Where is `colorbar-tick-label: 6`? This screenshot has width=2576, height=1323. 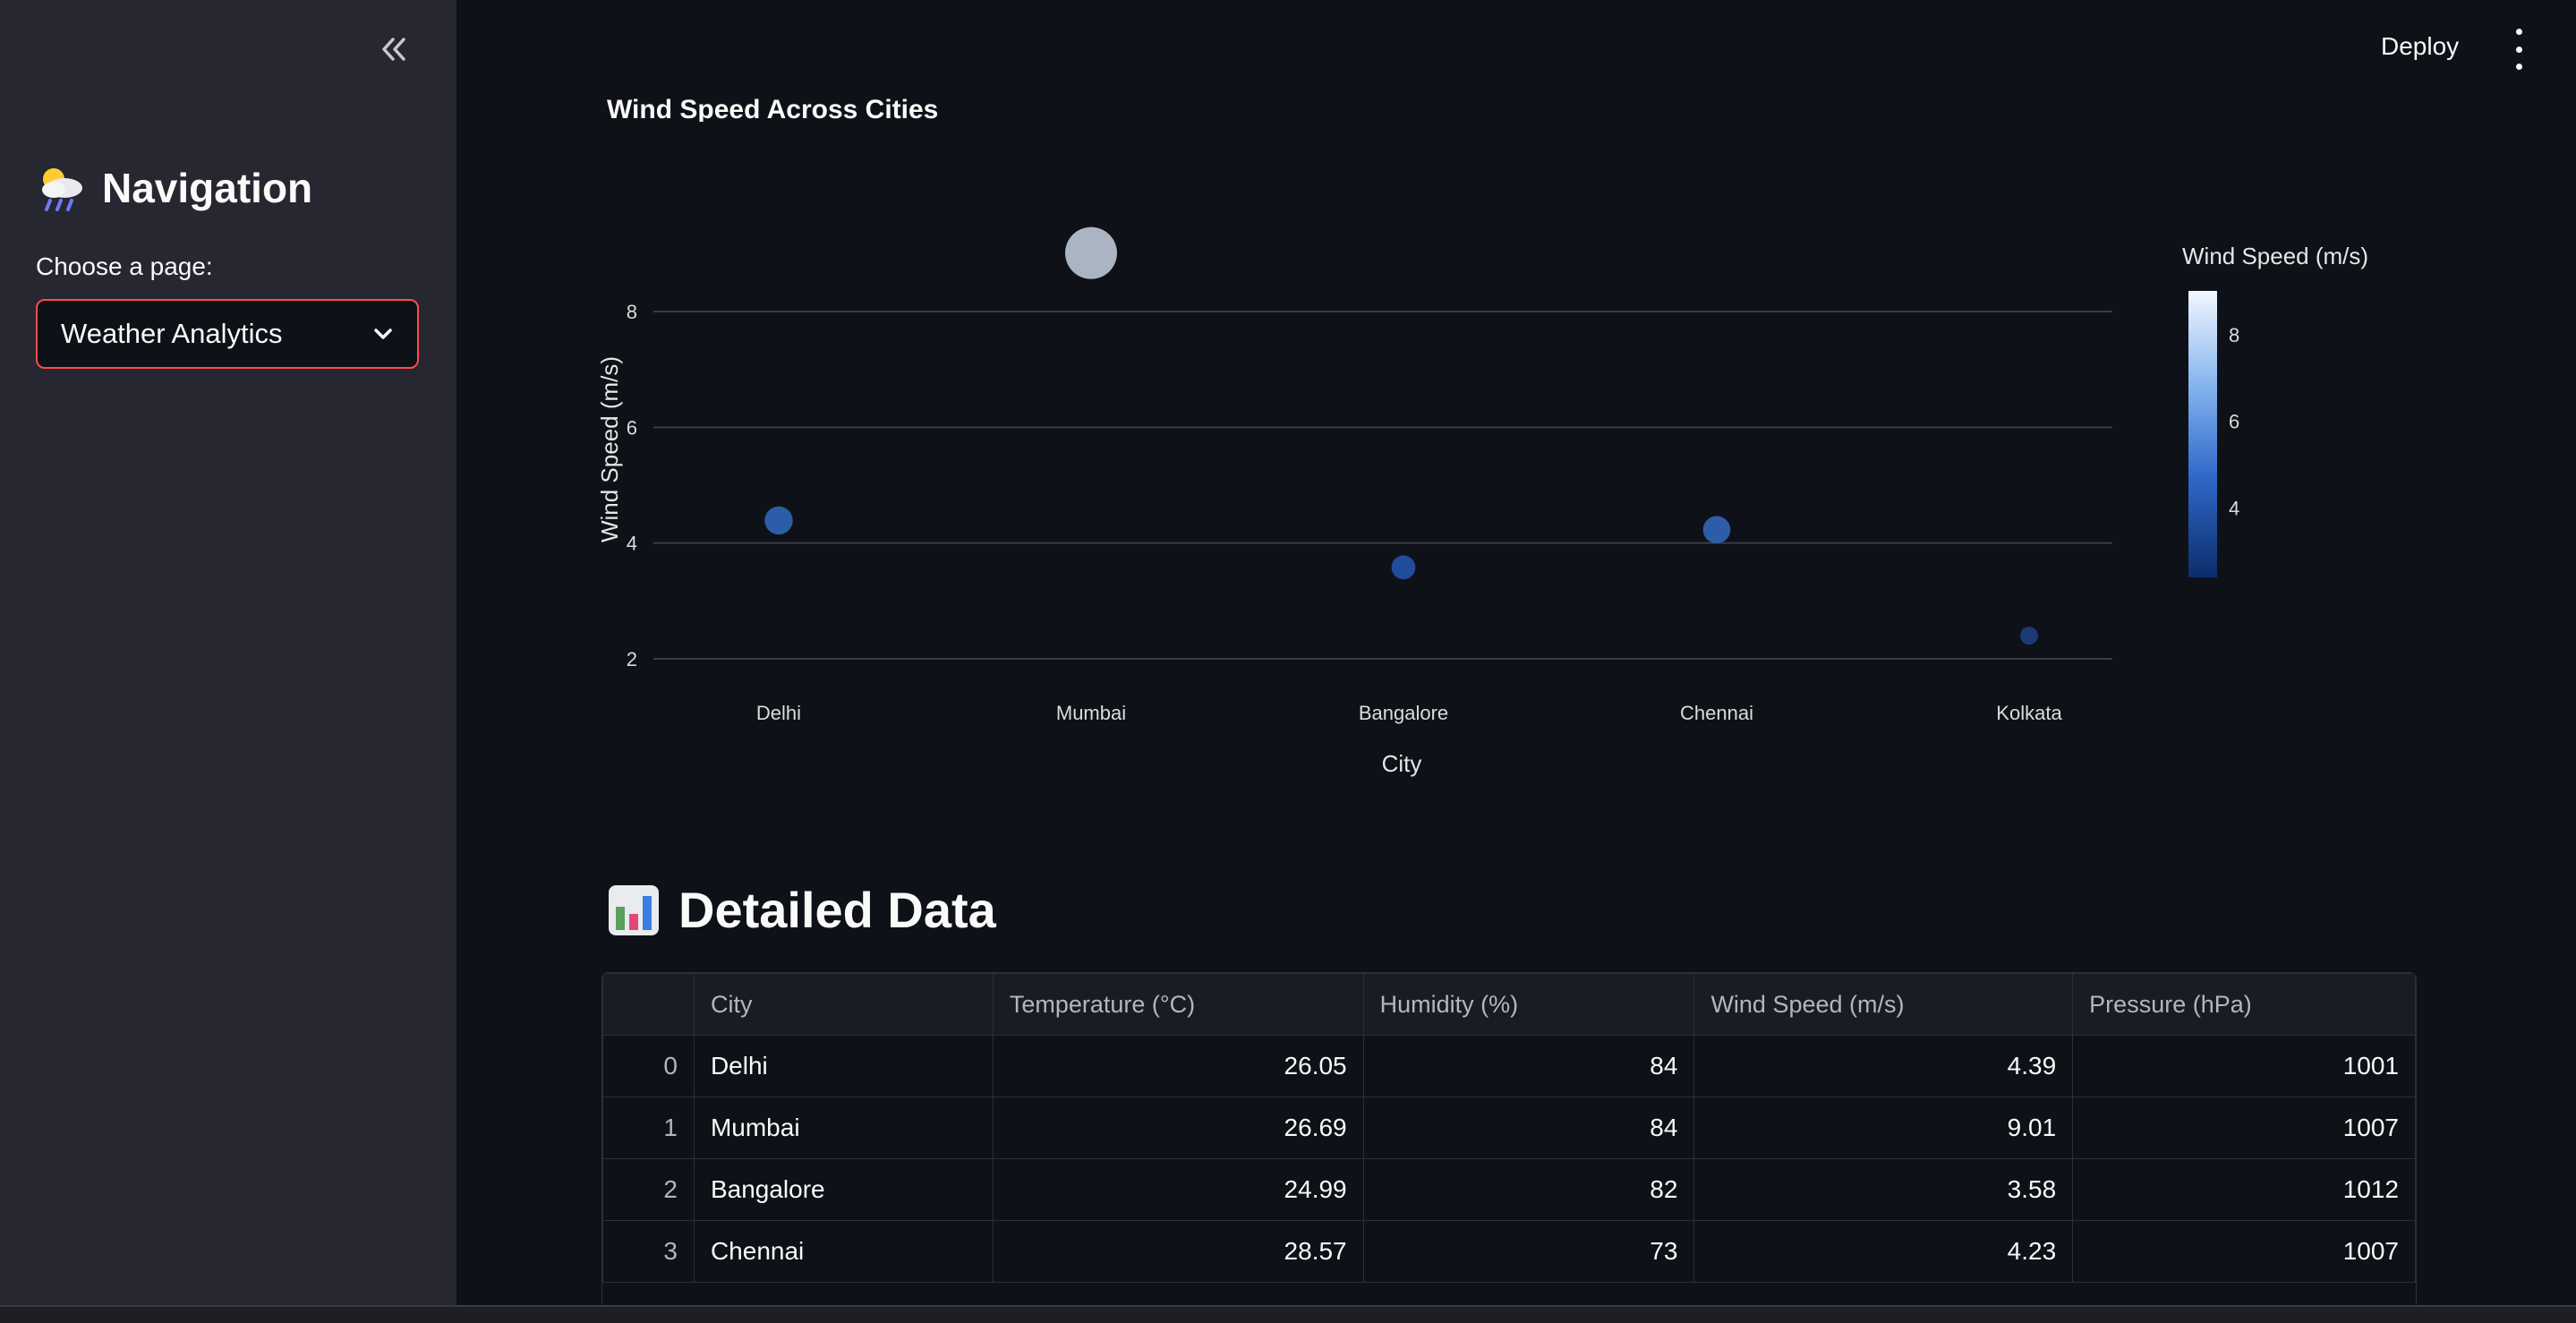 colorbar-tick-label: 6 is located at coordinates (2234, 422).